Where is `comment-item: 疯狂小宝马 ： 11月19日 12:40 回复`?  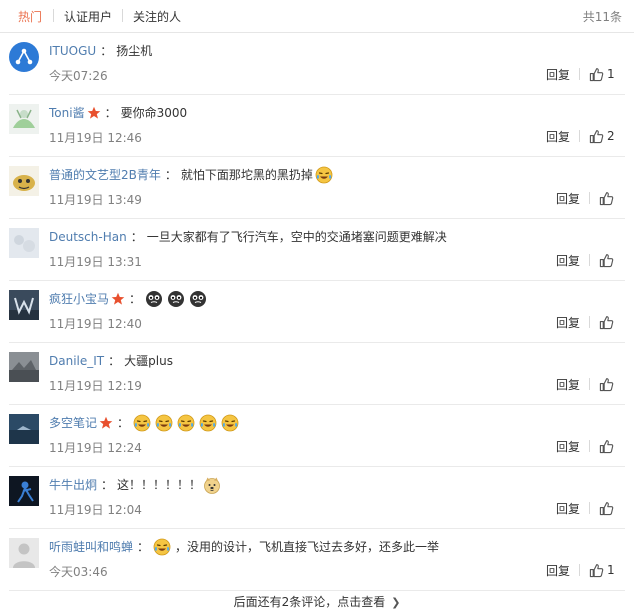
comment-item: 疯狂小宝马 ： 11月19日 12:40 回复 is located at coordinates (317, 312).